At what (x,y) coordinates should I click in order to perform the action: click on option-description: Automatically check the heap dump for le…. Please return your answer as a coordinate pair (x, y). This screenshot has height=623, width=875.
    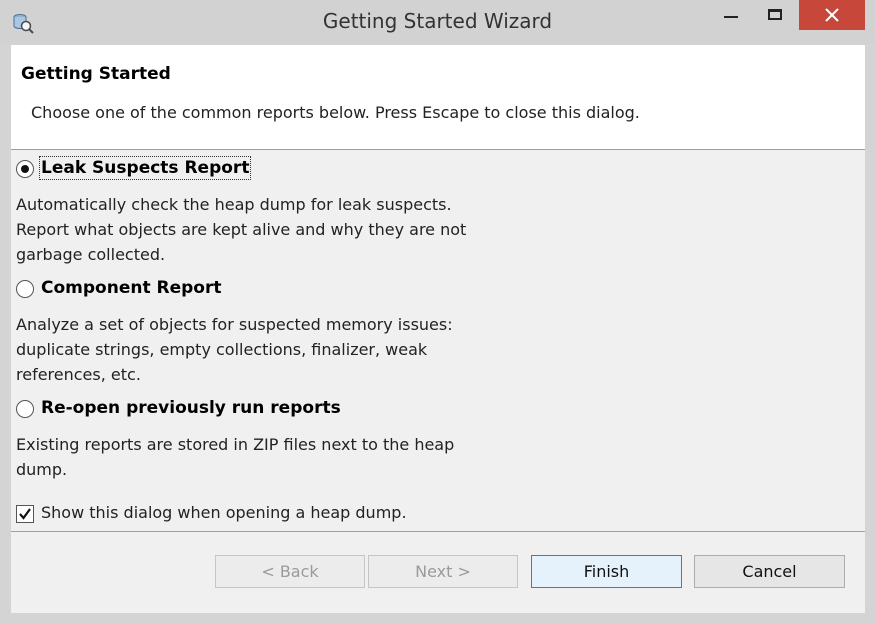
    Looking at the image, I should click on (241, 229).